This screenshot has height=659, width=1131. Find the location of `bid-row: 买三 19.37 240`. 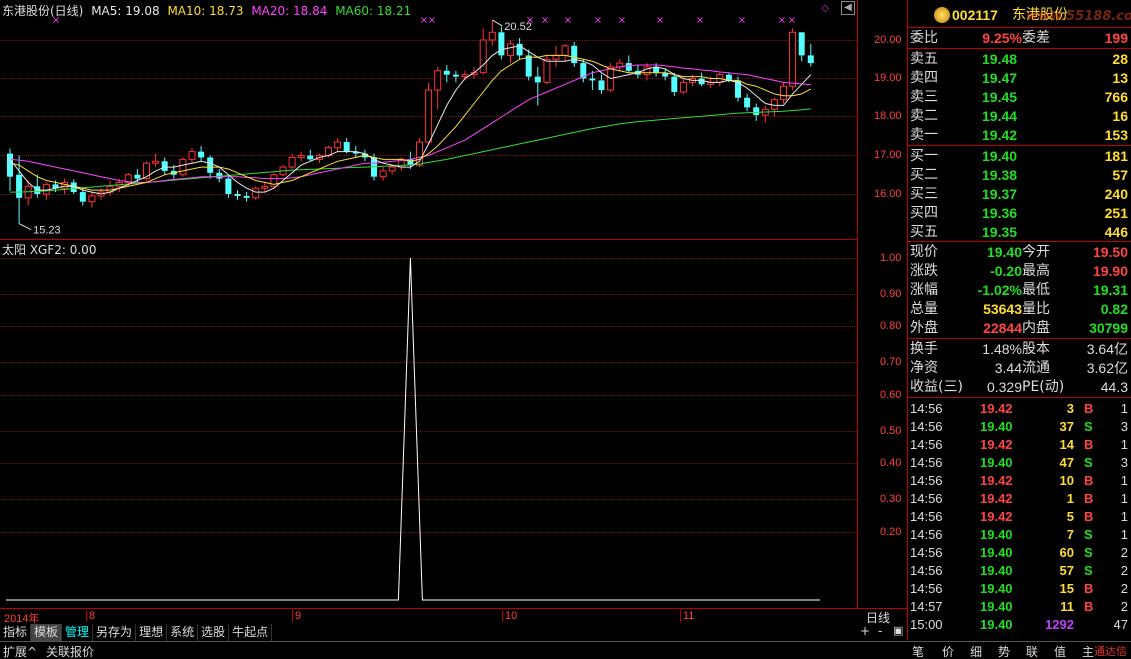

bid-row: 买三 19.37 240 is located at coordinates (1019, 194).